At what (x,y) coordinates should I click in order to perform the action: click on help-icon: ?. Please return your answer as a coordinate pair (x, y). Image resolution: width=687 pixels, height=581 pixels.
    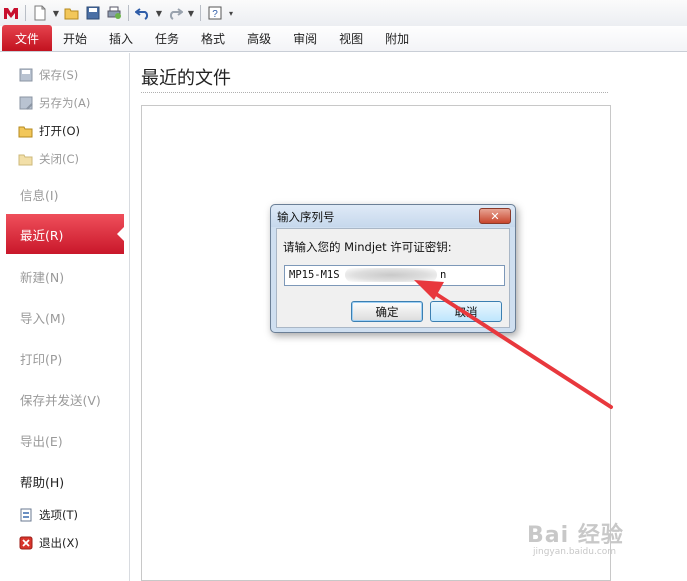
    Looking at the image, I should click on (215, 13).